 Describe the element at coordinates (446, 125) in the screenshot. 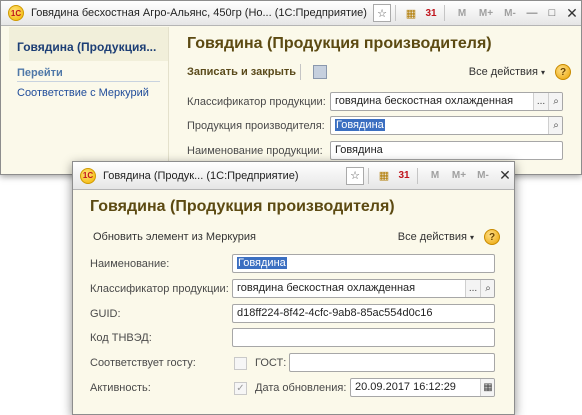

I see `producer-field: Говядина ⌕` at that location.